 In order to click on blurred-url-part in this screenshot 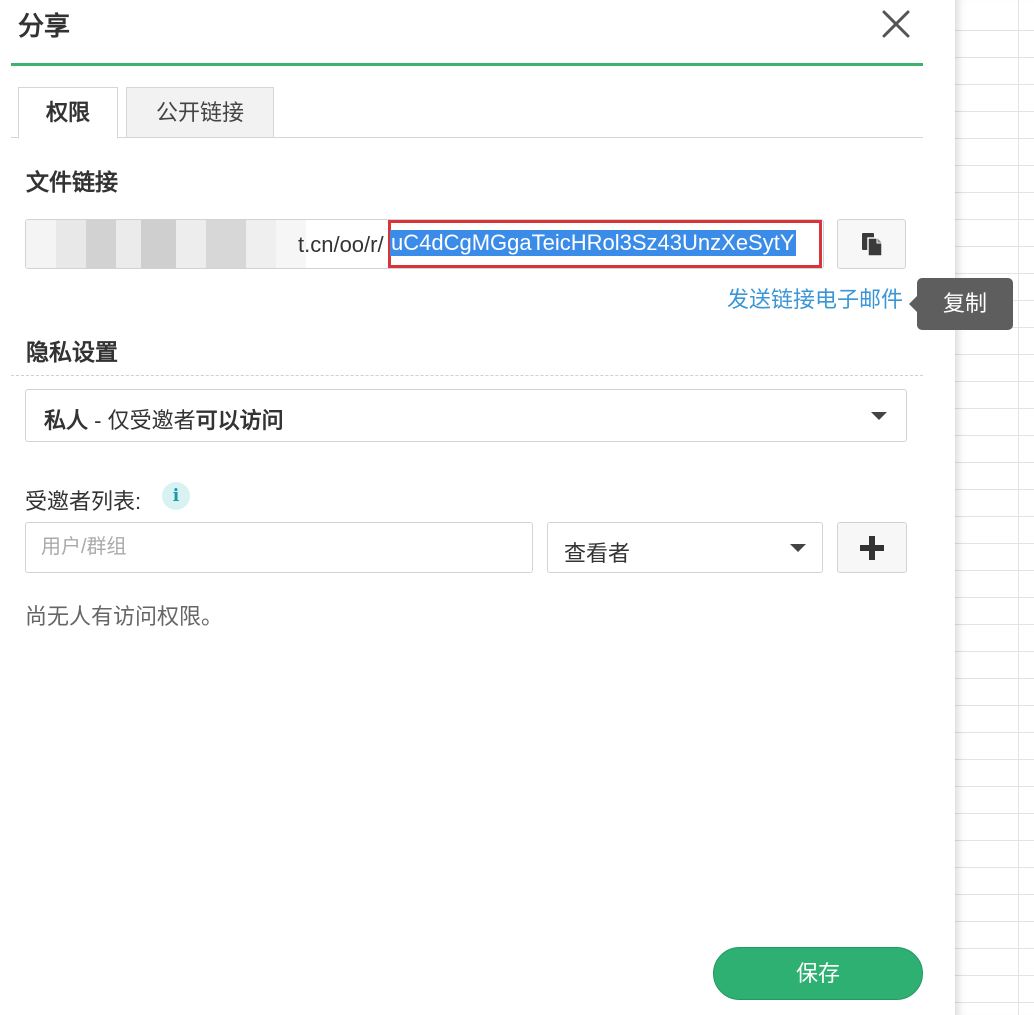, I will do `click(166, 244)`.